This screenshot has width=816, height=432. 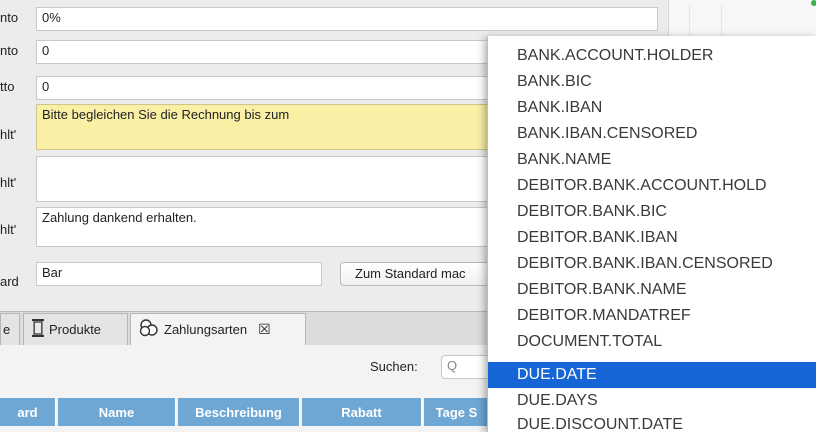 I want to click on dropdown-item-selected: DUE.DATE, so click(x=652, y=375).